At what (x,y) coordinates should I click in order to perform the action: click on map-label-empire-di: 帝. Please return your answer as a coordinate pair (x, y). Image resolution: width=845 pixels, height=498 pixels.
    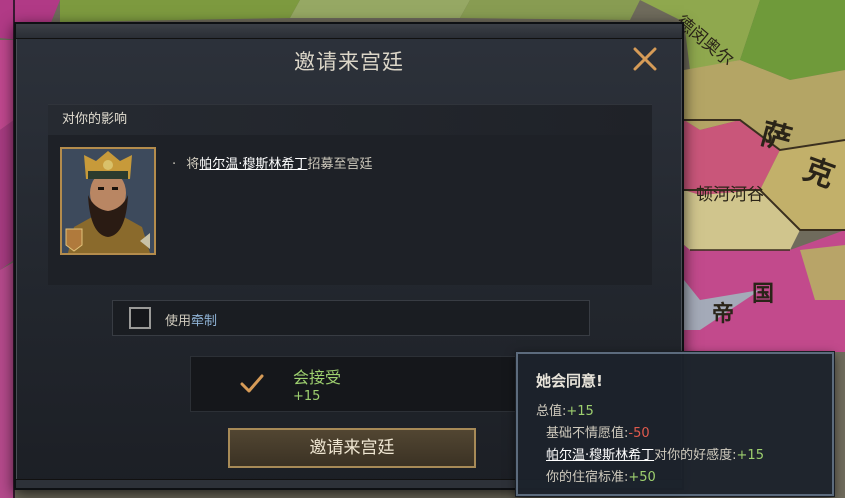
    Looking at the image, I should click on (723, 314).